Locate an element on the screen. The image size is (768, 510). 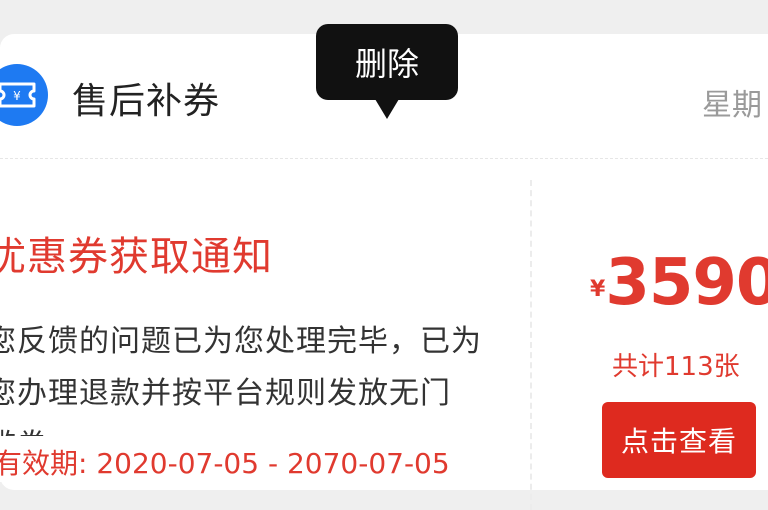
notice-title: 优惠券获取通知 is located at coordinates (136, 257).